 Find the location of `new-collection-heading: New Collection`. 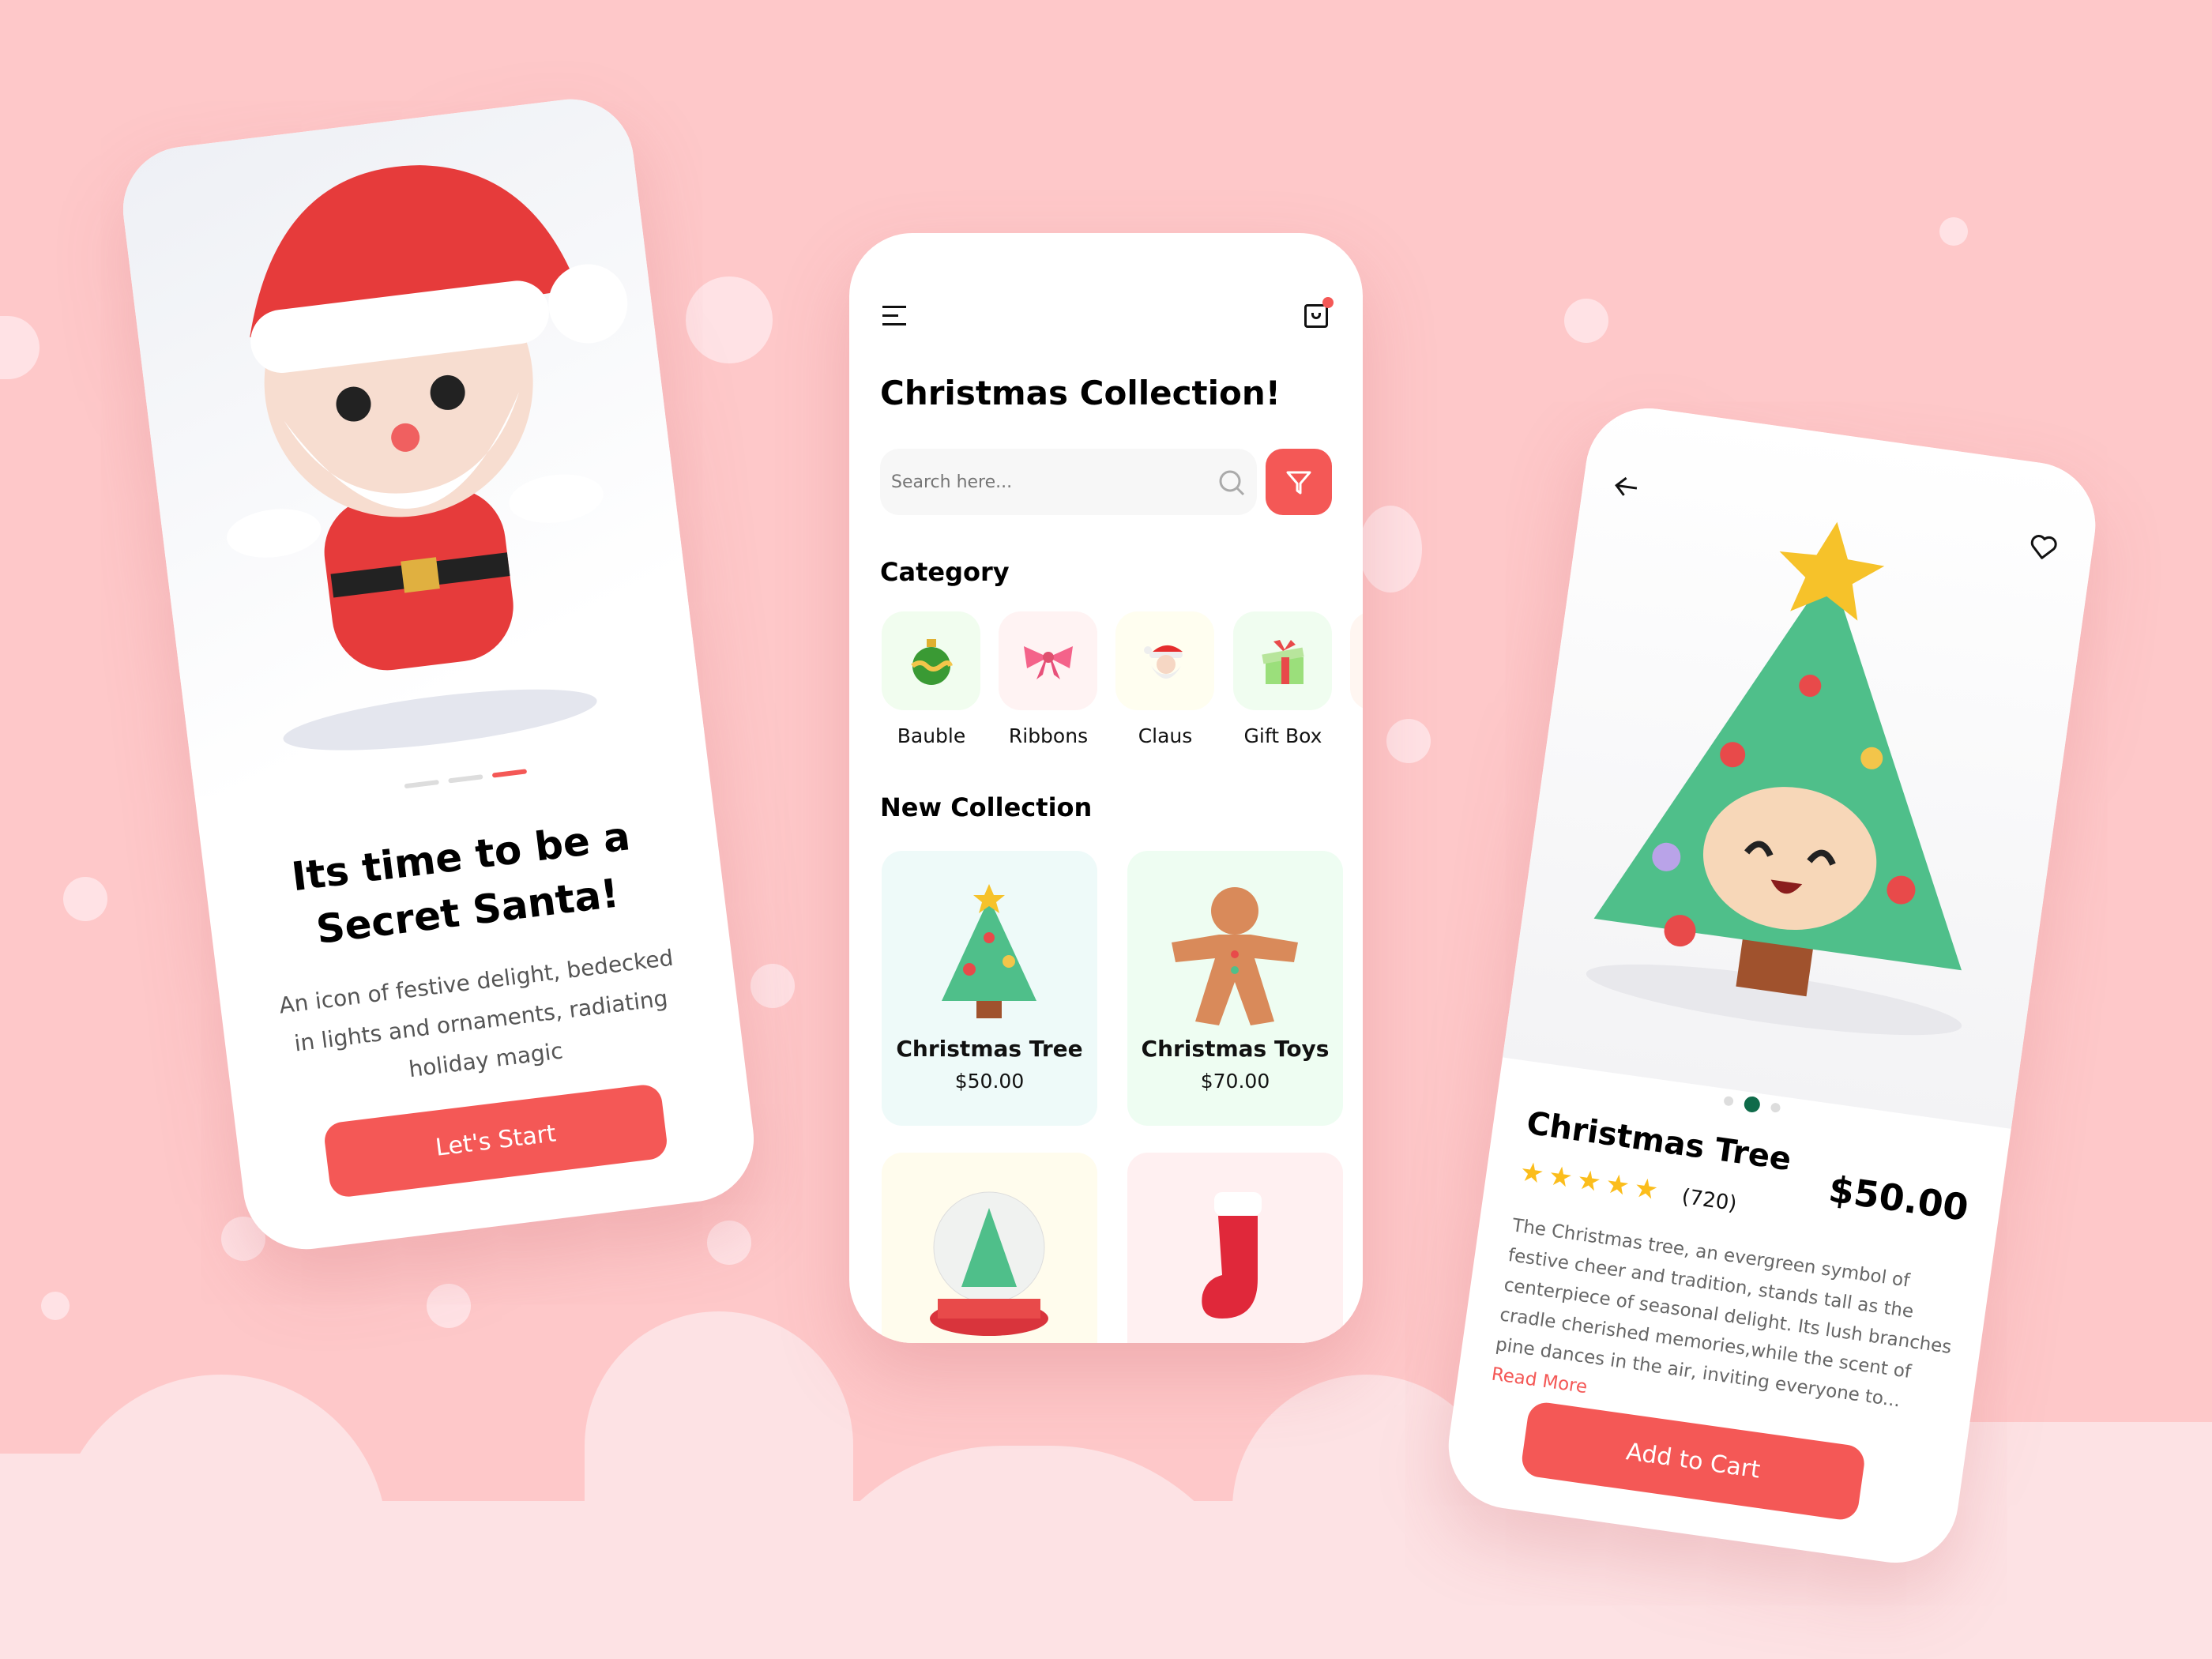

new-collection-heading: New Collection is located at coordinates (987, 807).